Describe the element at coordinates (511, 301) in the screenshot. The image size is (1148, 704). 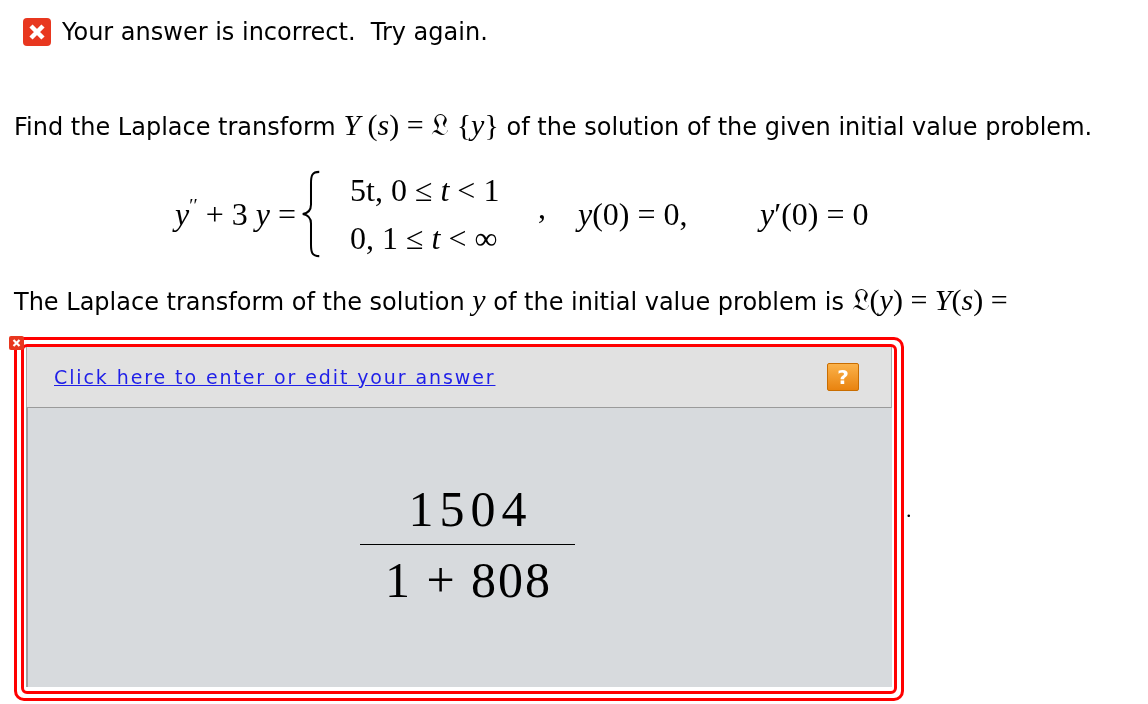
I see `answer-prompt-text: The Laplace transform of the solution y of the initial value problem is 𝔏(y) = Y(s) =` at that location.